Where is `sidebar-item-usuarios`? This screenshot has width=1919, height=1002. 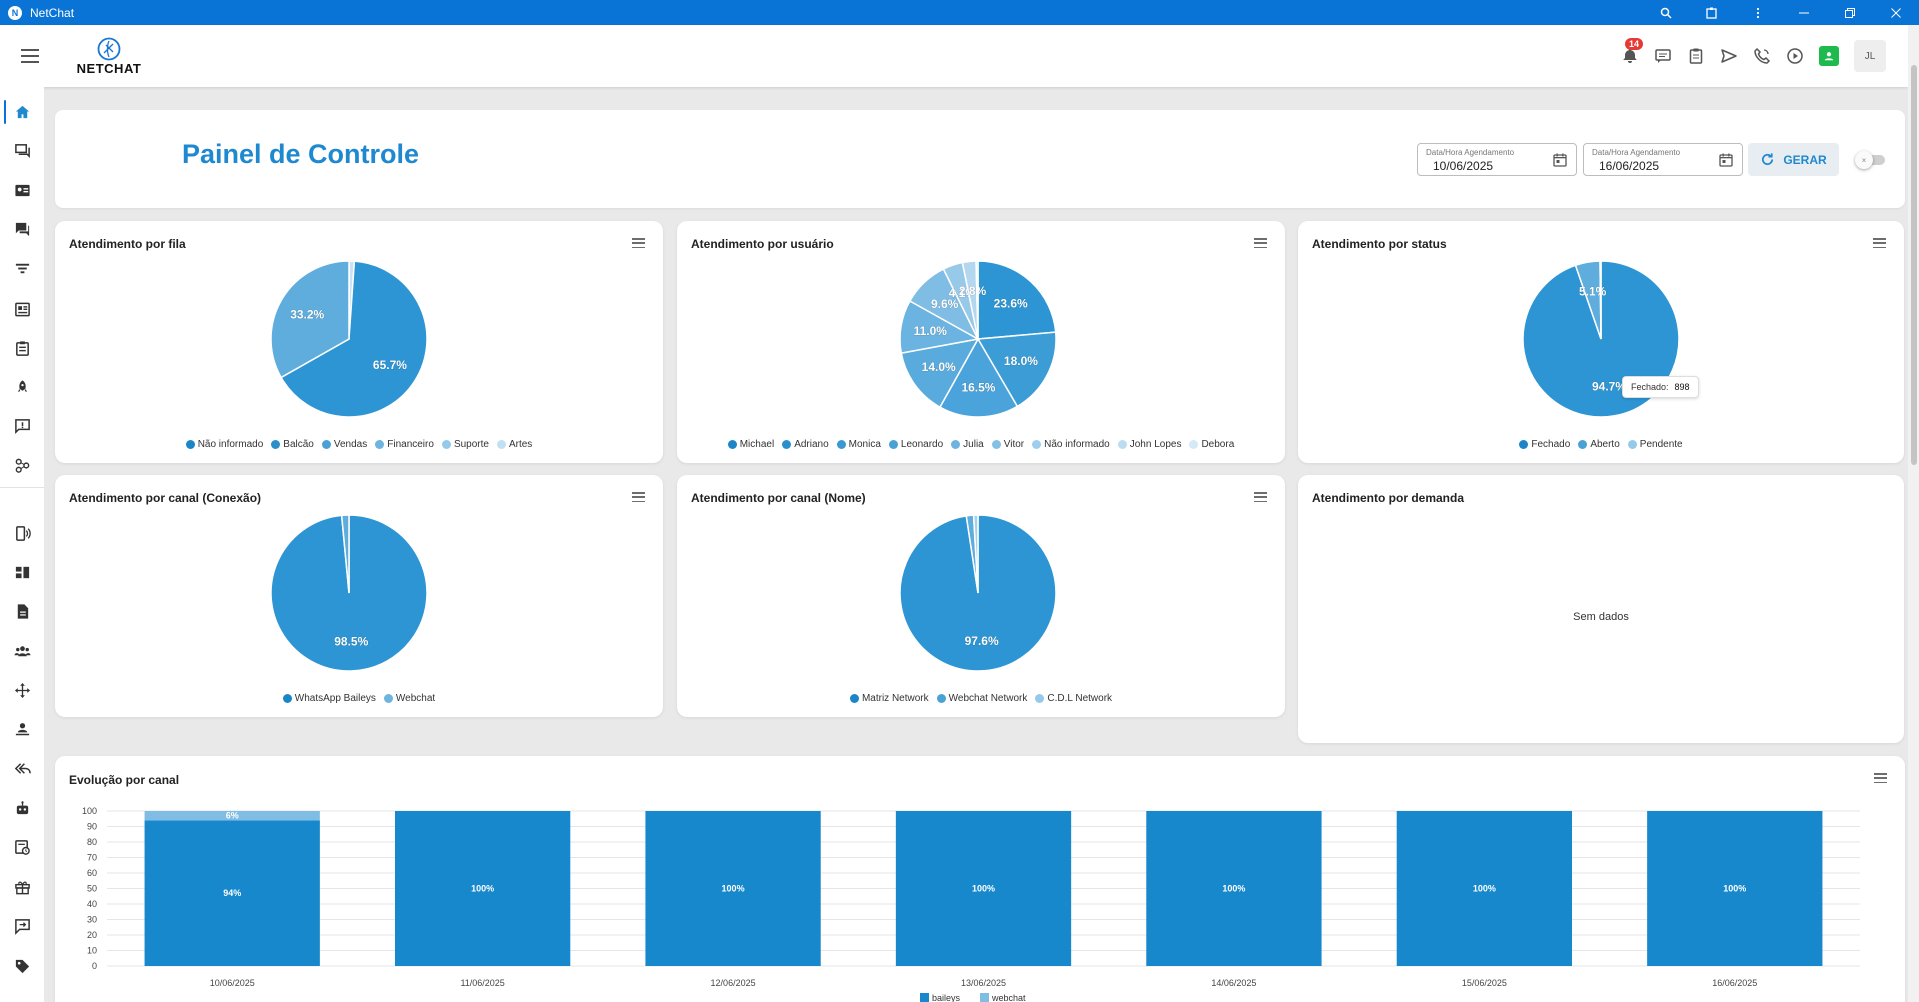
sidebar-item-usuarios is located at coordinates (22, 651).